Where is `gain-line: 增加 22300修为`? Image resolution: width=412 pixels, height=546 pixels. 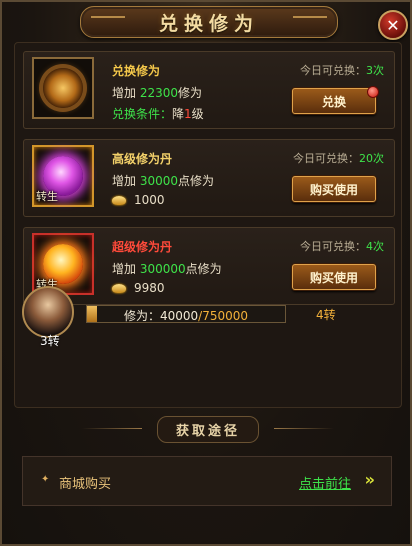 gain-line: 增加 22300修为 is located at coordinates (157, 93).